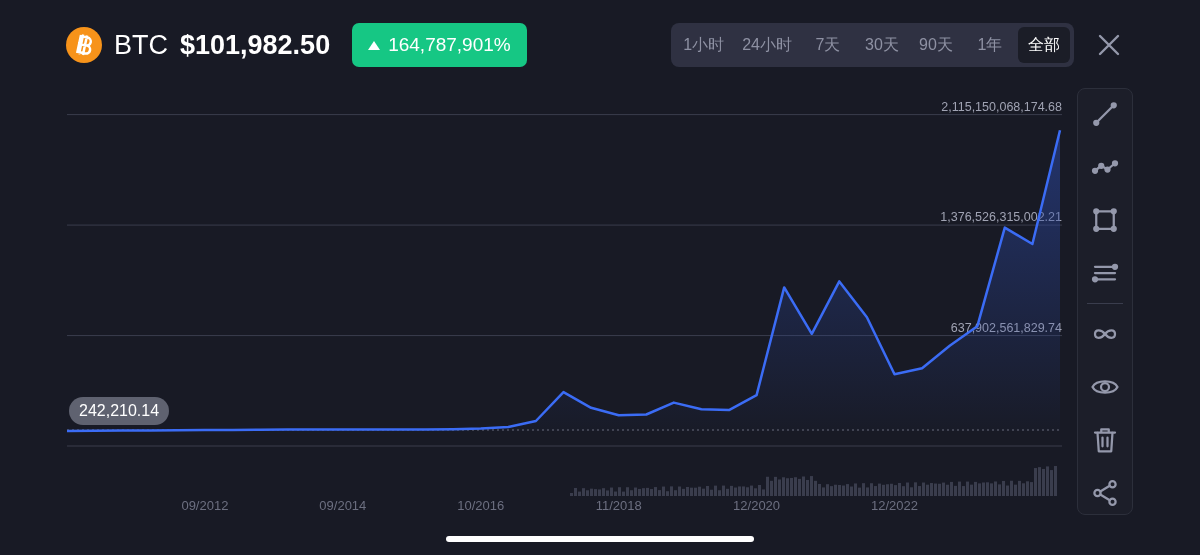  Describe the element at coordinates (84, 45) in the screenshot. I see `bitcoin-logo-icon` at that location.